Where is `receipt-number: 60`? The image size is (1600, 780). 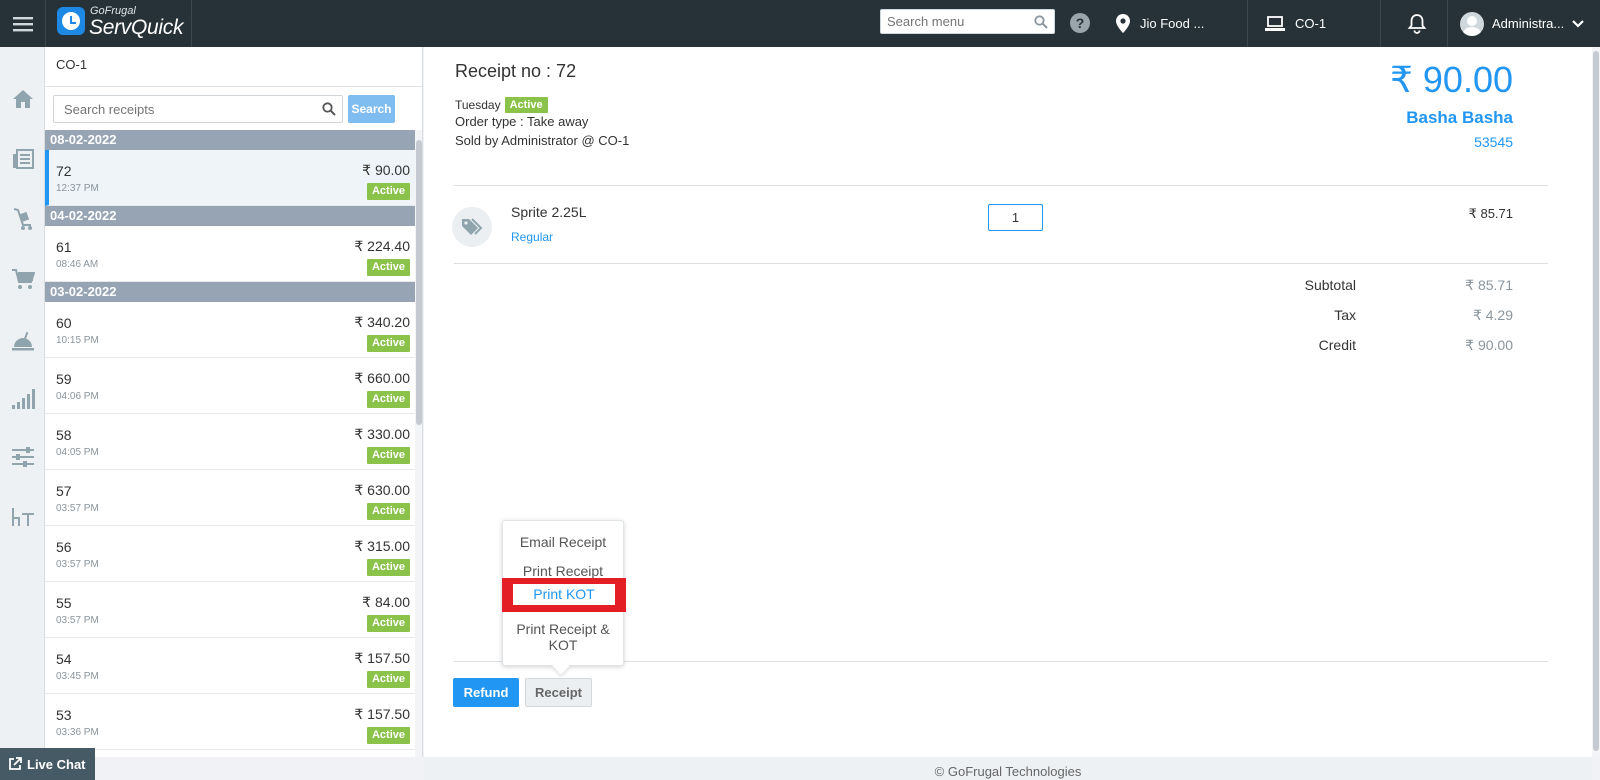 receipt-number: 60 is located at coordinates (64, 323).